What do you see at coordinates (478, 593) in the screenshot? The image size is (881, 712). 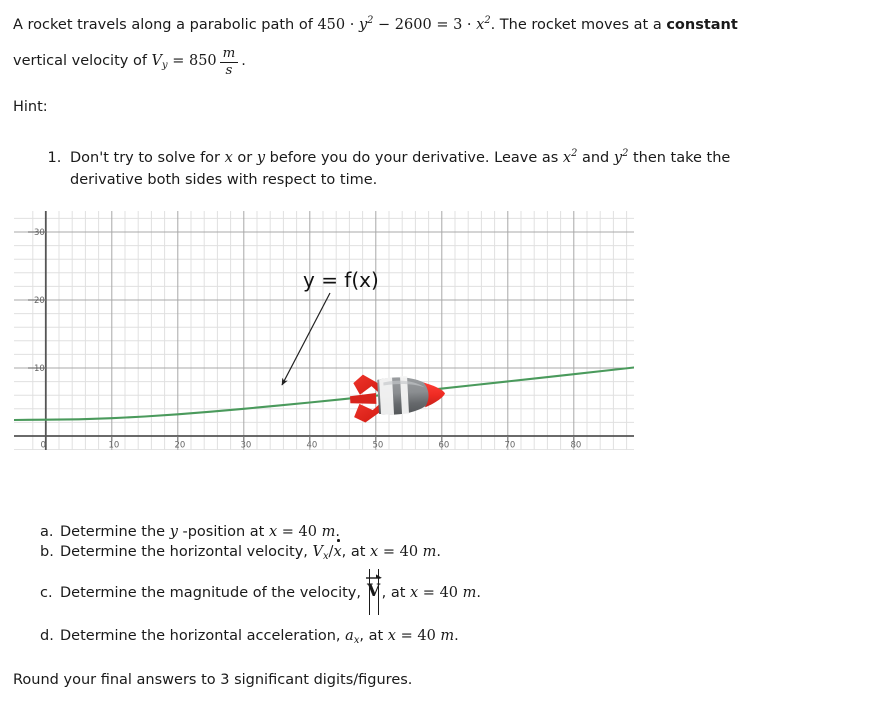 I see `qc-period: .` at bounding box center [478, 593].